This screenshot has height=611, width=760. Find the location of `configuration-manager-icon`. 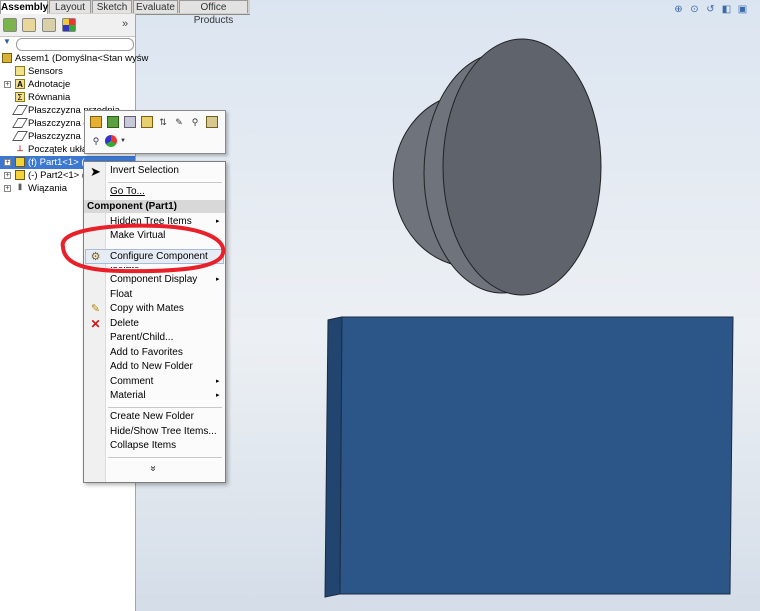

configuration-manager-icon is located at coordinates (49, 25).